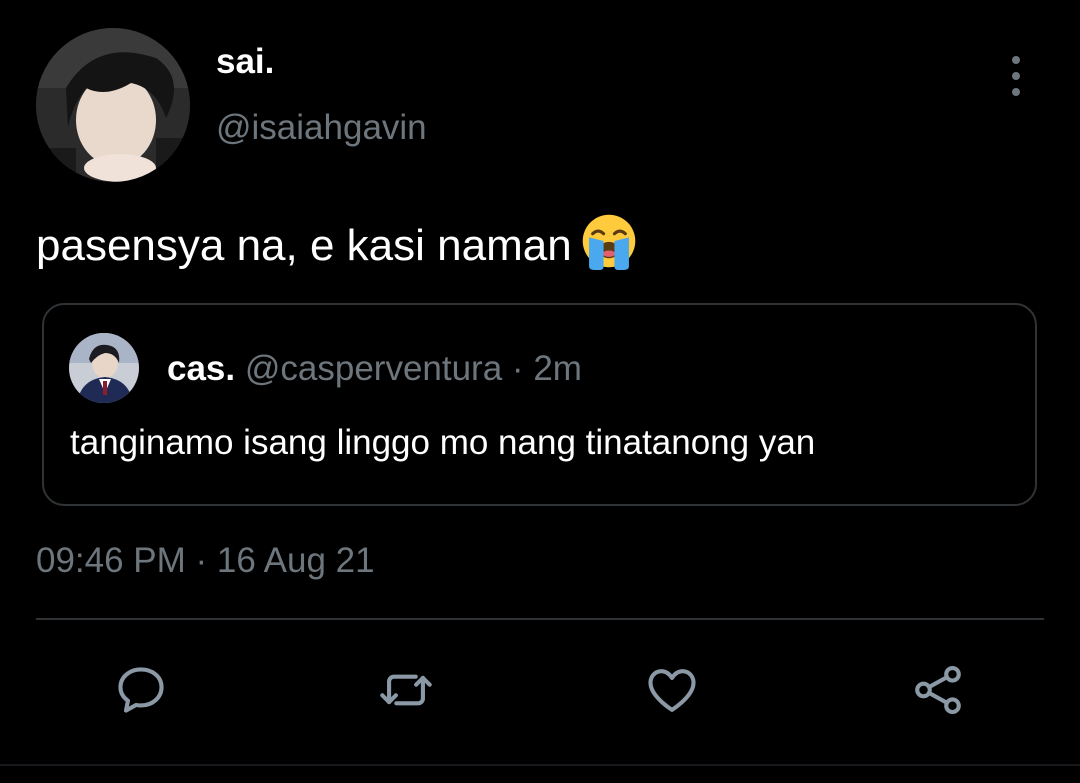  I want to click on author-display-name: sai., so click(245, 61).